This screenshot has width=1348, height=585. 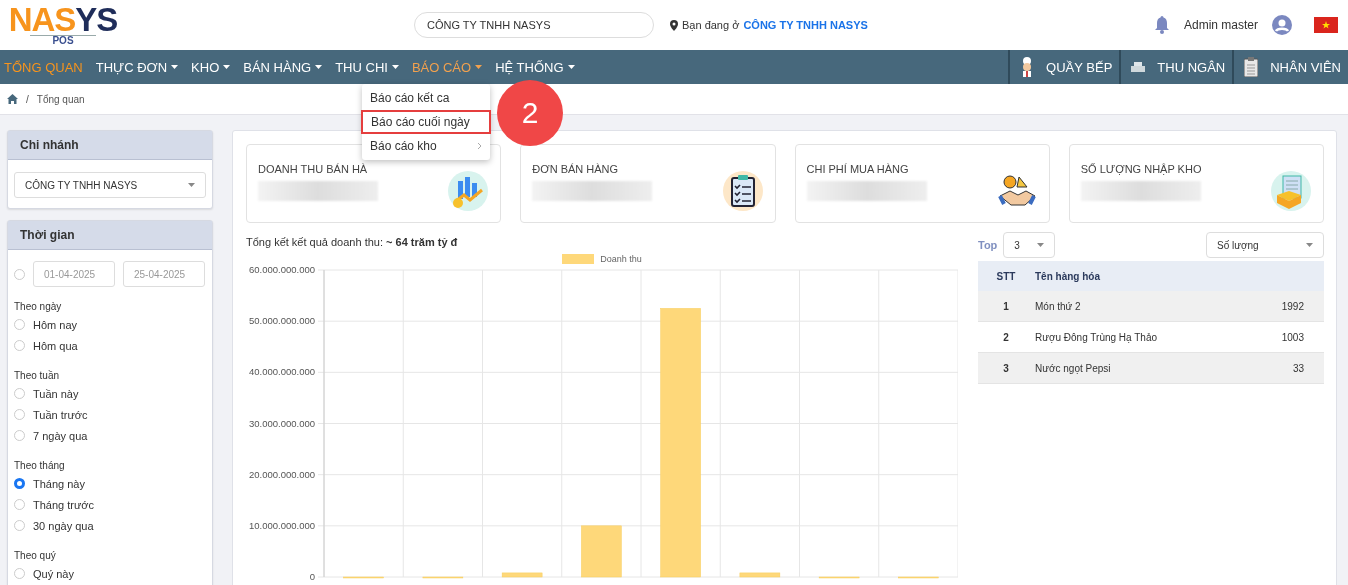 I want to click on radio-label: 7 ngày qua, so click(x=60, y=435).